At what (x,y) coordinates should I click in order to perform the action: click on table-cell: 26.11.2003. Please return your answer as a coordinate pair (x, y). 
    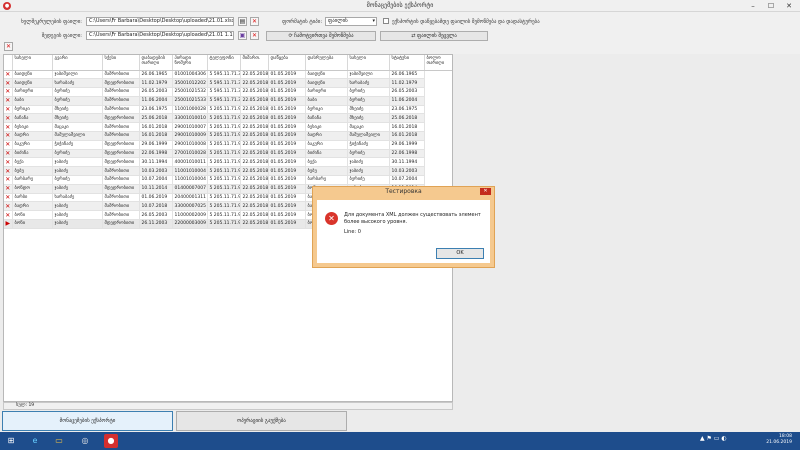
    Looking at the image, I should click on (156, 224).